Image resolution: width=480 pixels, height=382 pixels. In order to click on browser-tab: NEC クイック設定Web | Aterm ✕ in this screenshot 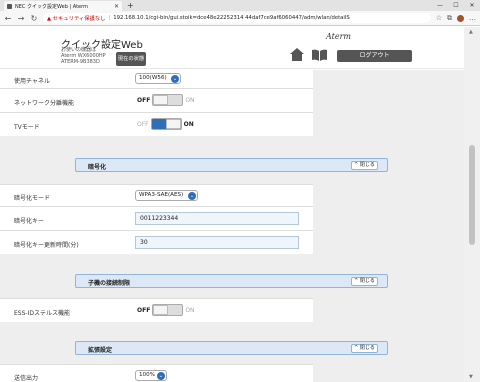, I will do `click(63, 6)`.